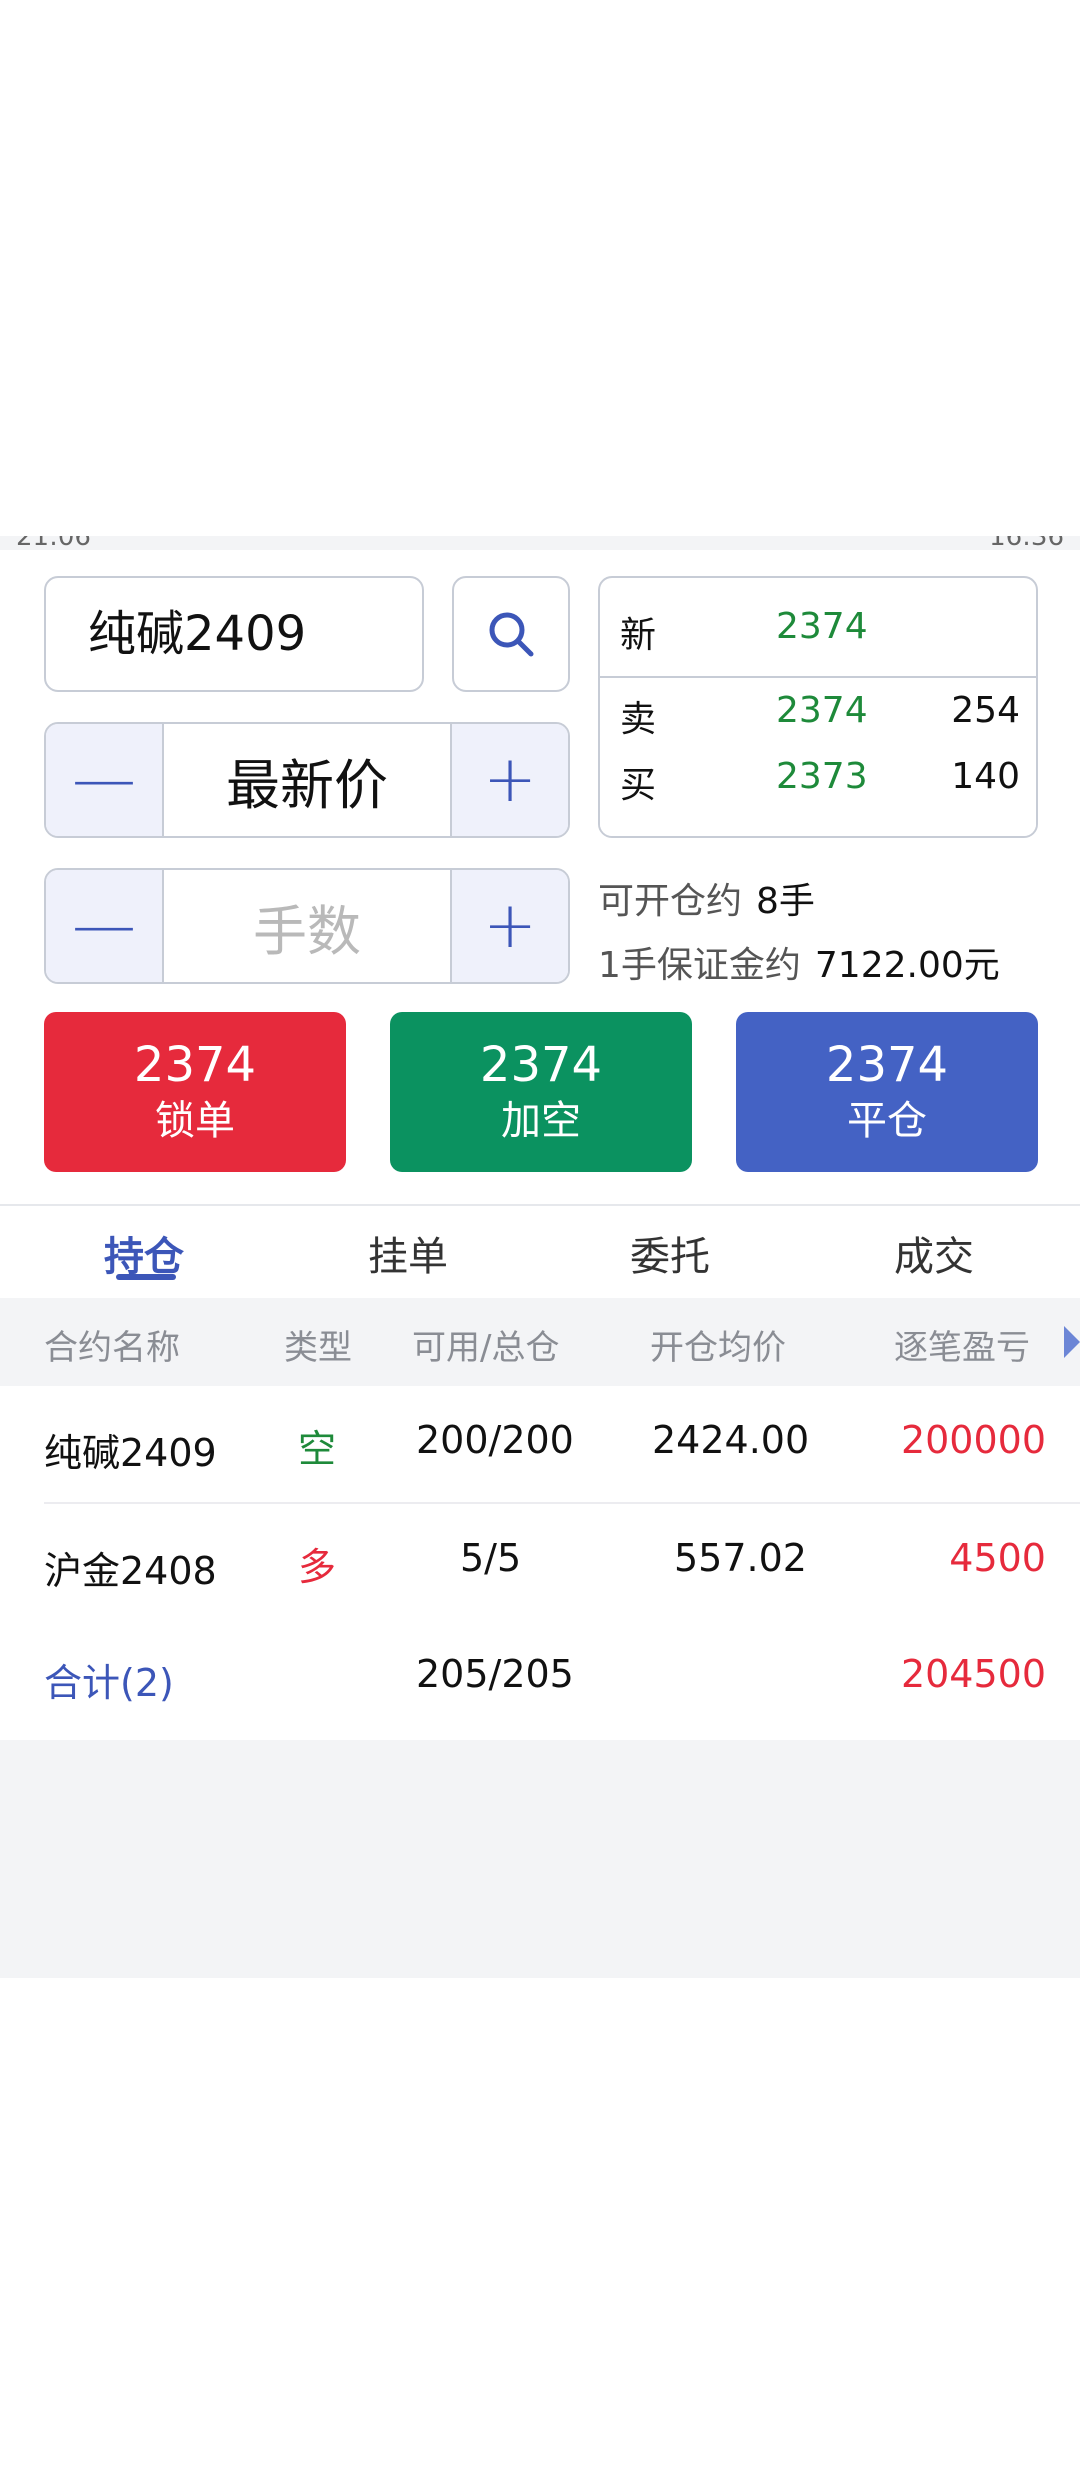  Describe the element at coordinates (486, 1348) in the screenshot. I see `header-available-total: 可用/总仓` at that location.